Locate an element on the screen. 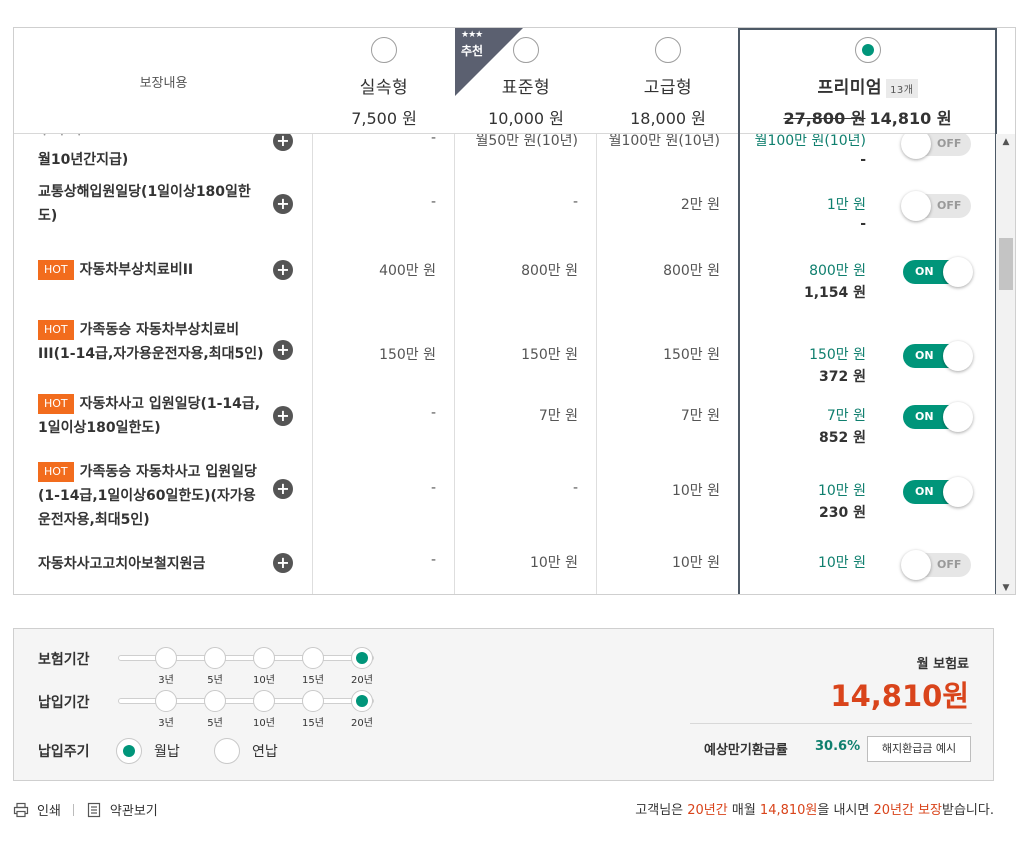  value-standard: 10만 원 is located at coordinates (553, 563).